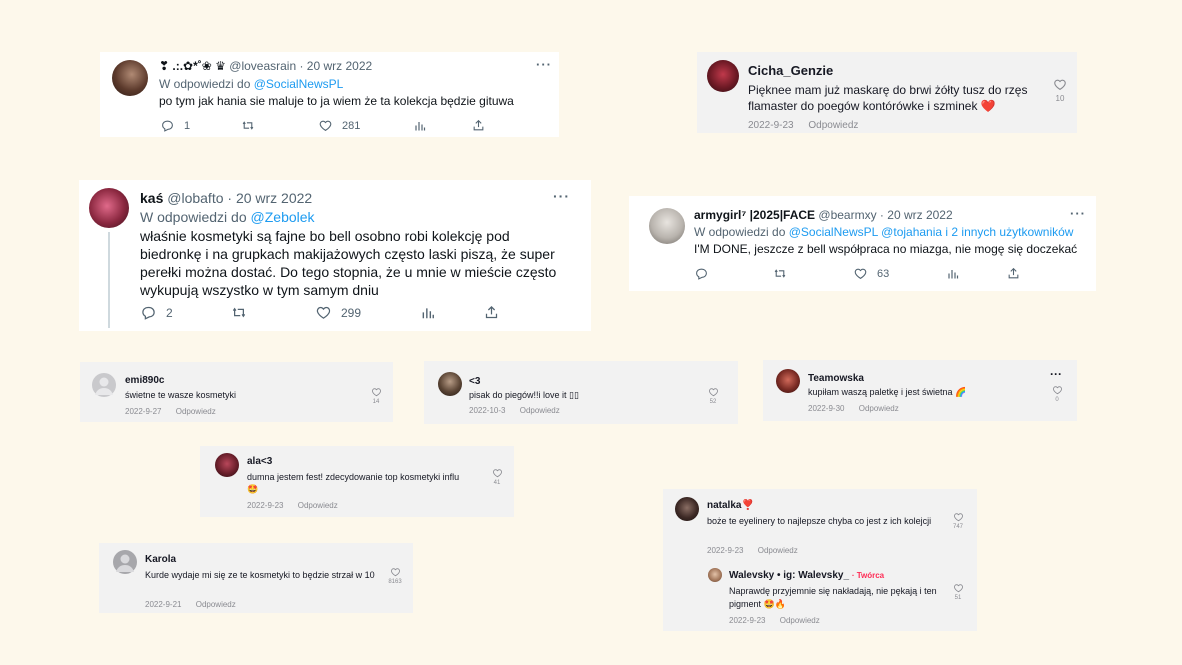 This screenshot has height=665, width=1182. I want to click on reply-button: 2, so click(157, 312).